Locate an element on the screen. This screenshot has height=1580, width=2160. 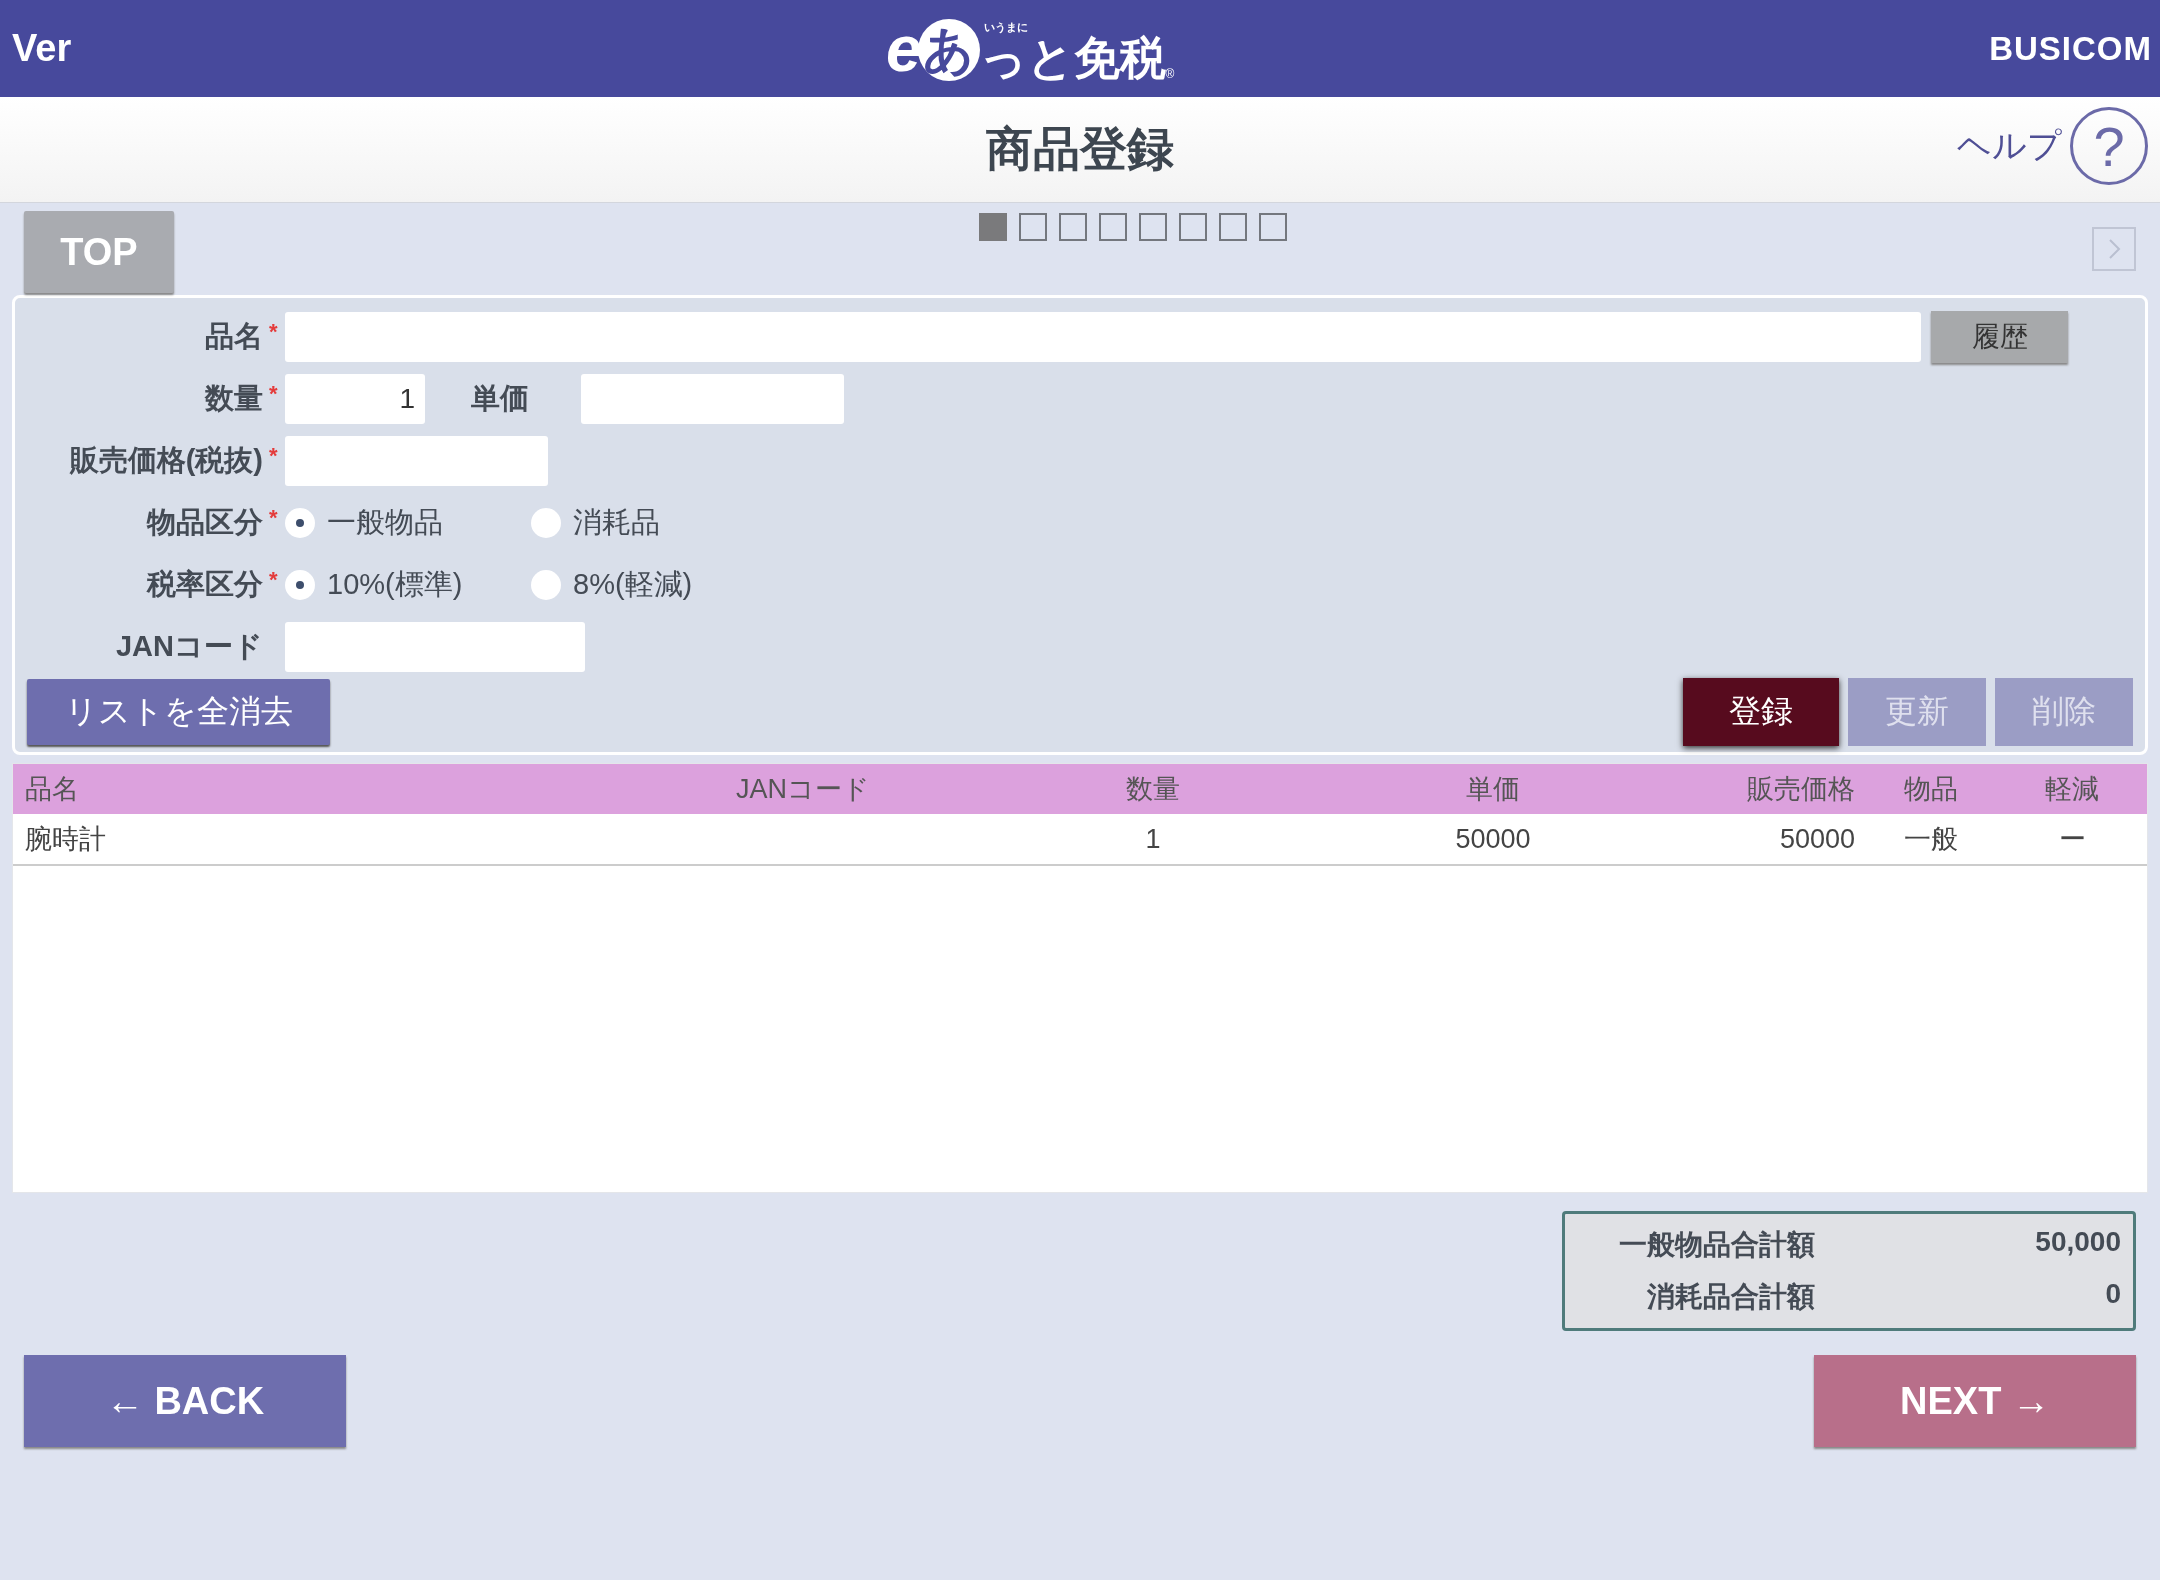
field-label: 販売価格(税抜) is located at coordinates (166, 460).